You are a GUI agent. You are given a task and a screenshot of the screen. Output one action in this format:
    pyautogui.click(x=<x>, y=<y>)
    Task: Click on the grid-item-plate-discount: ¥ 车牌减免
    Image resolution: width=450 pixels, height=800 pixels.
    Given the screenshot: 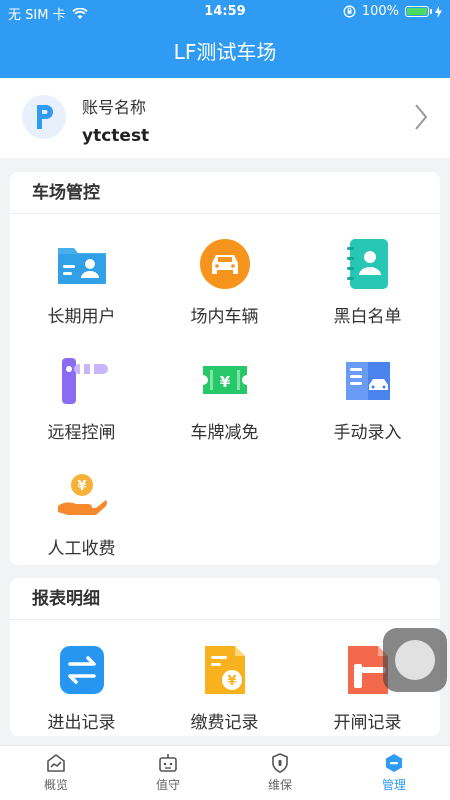 What is the action you would take?
    pyautogui.click(x=224, y=396)
    